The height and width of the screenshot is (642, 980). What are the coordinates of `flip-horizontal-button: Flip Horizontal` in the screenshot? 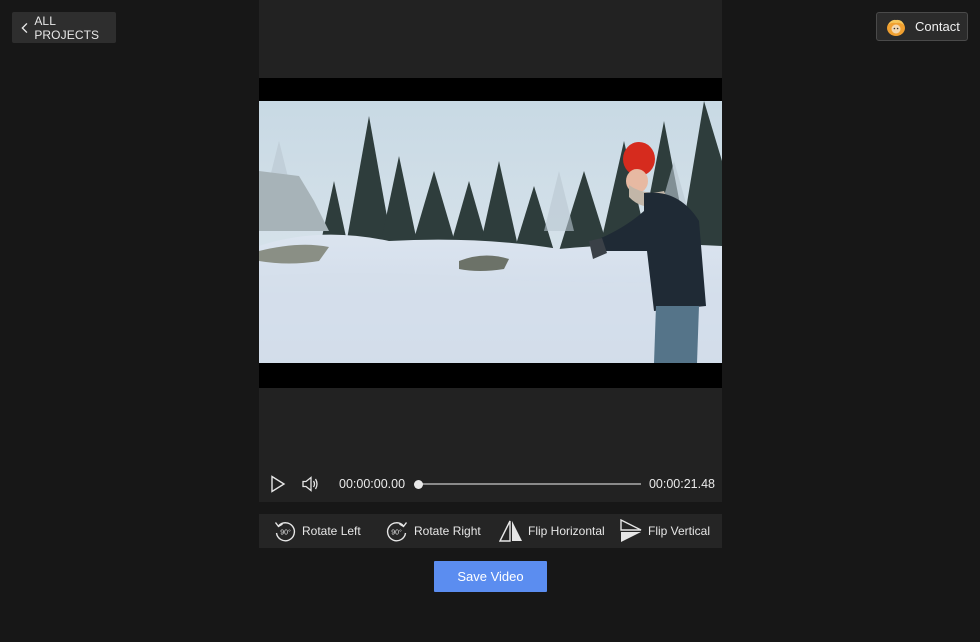 It's located at (552, 531).